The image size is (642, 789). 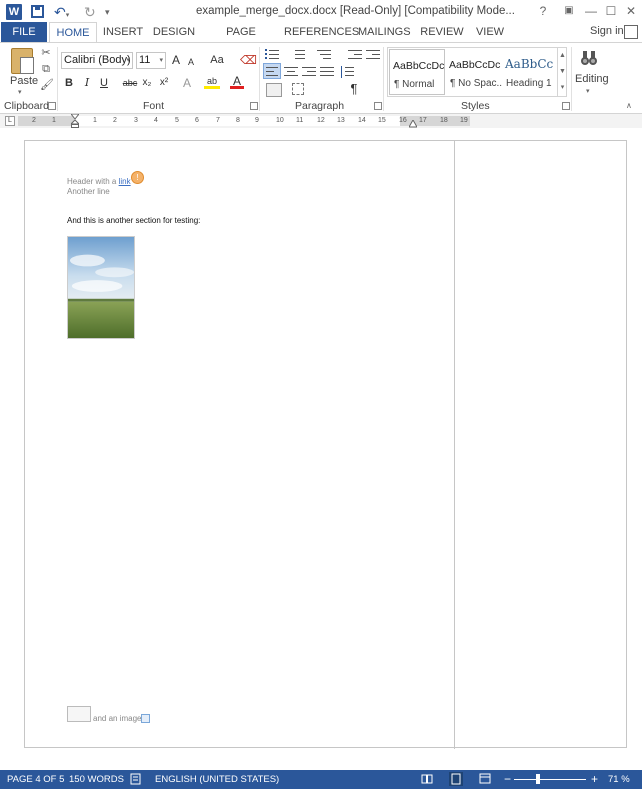 What do you see at coordinates (272, 55) in the screenshot?
I see `bullets-icon` at bounding box center [272, 55].